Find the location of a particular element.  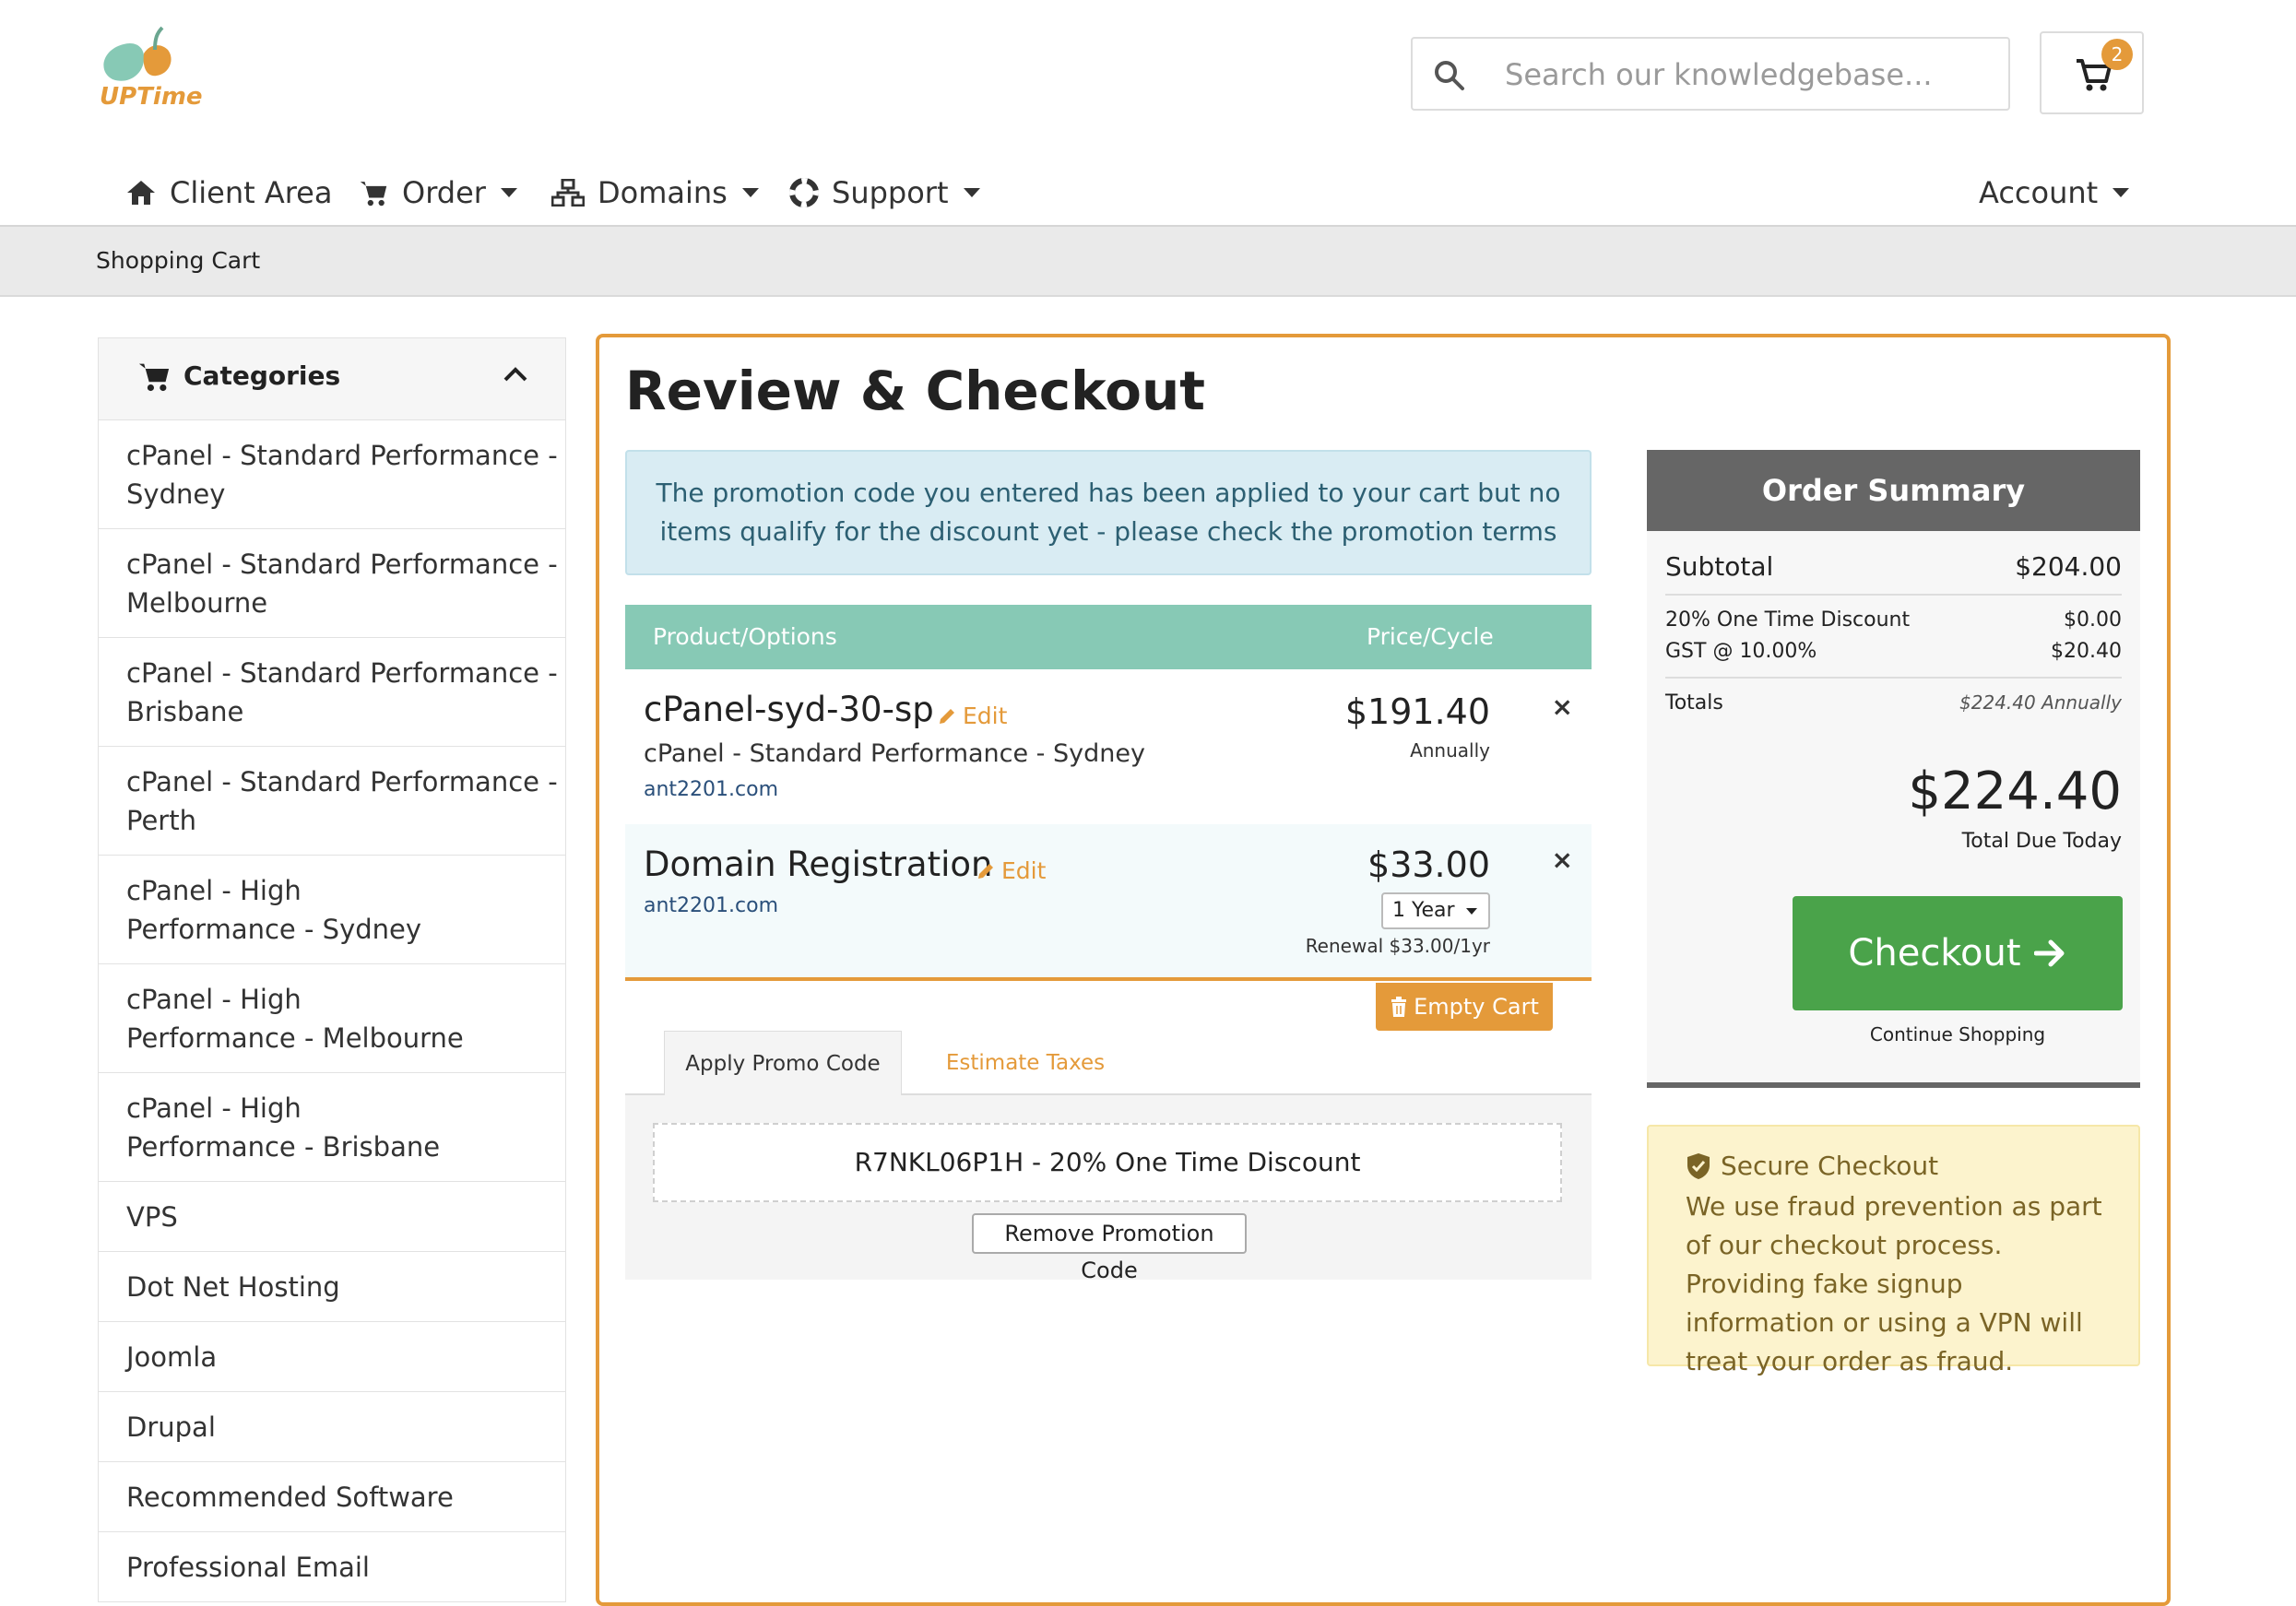

sidebar-item: Professional Email is located at coordinates (332, 1567).